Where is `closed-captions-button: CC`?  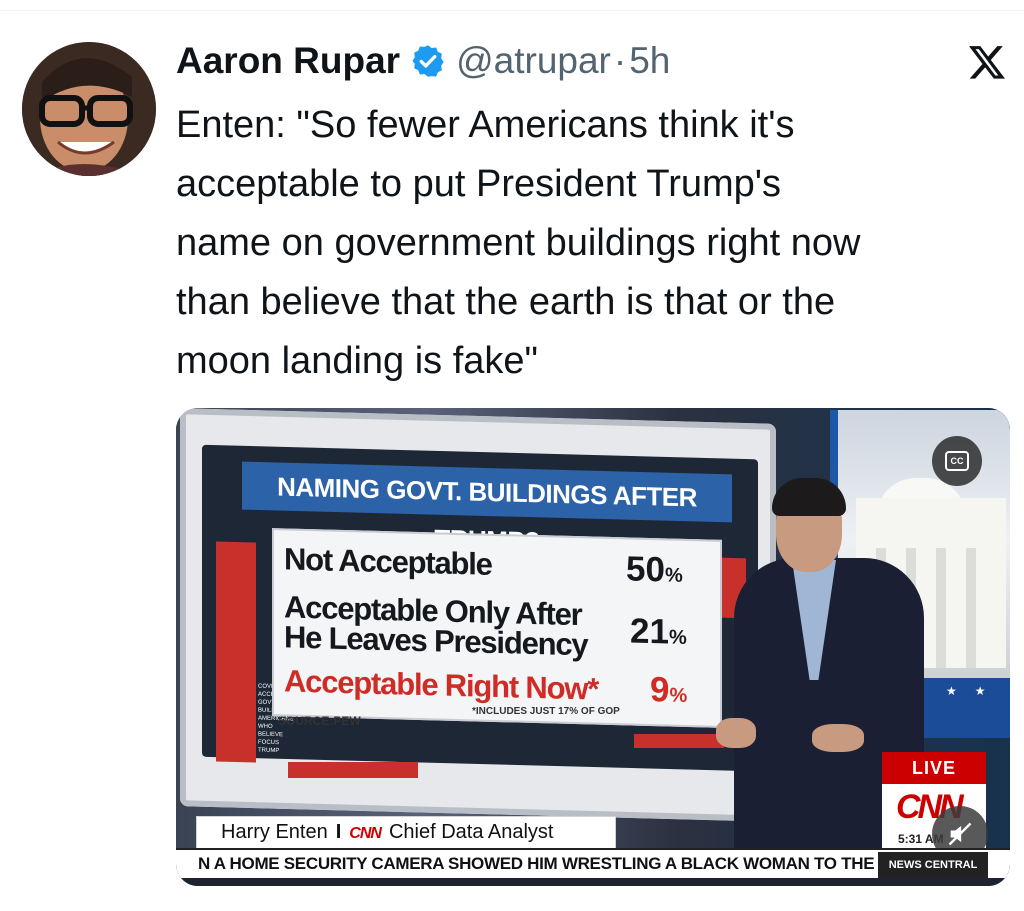 closed-captions-button: CC is located at coordinates (957, 461).